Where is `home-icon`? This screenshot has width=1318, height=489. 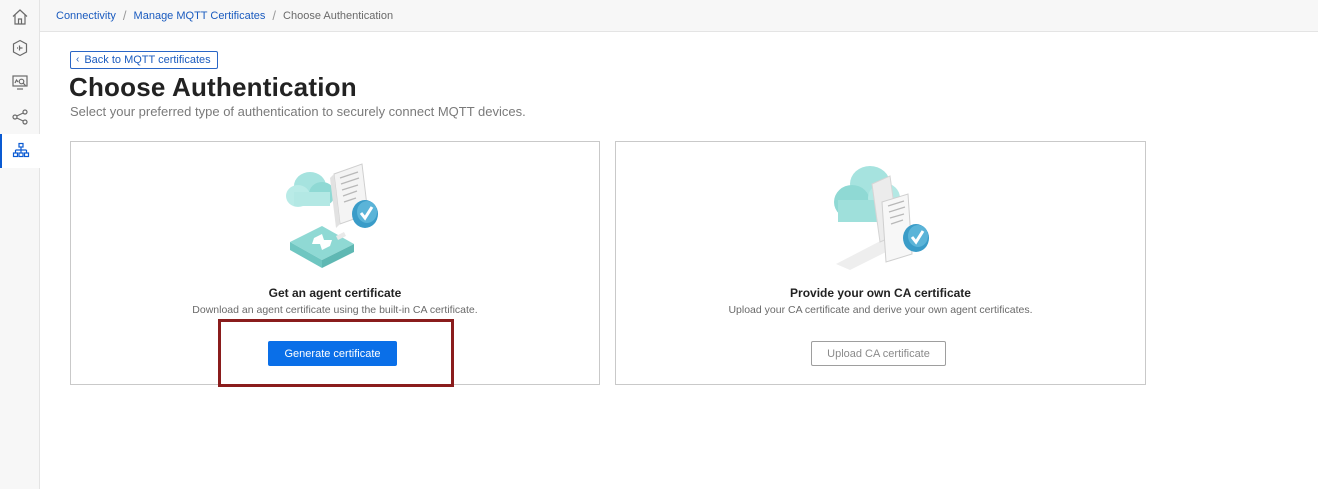 home-icon is located at coordinates (20, 17).